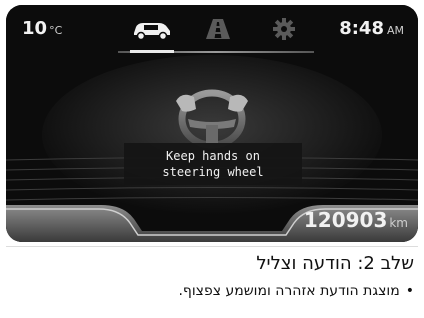  I want to click on warning-line-1: Keep hands on, so click(213, 156).